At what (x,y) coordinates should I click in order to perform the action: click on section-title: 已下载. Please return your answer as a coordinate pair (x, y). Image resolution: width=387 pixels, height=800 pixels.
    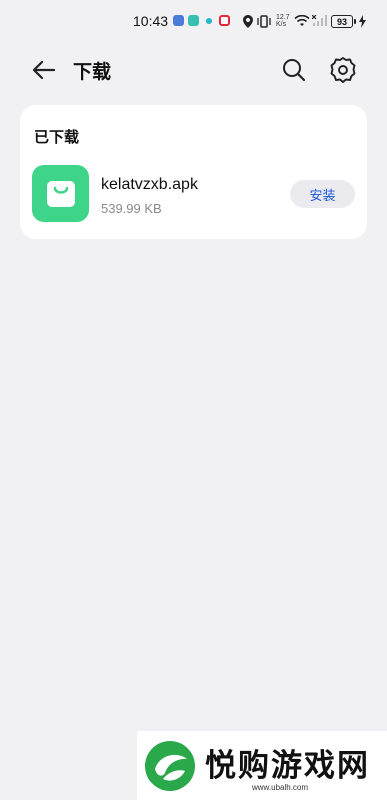
    Looking at the image, I should click on (57, 137).